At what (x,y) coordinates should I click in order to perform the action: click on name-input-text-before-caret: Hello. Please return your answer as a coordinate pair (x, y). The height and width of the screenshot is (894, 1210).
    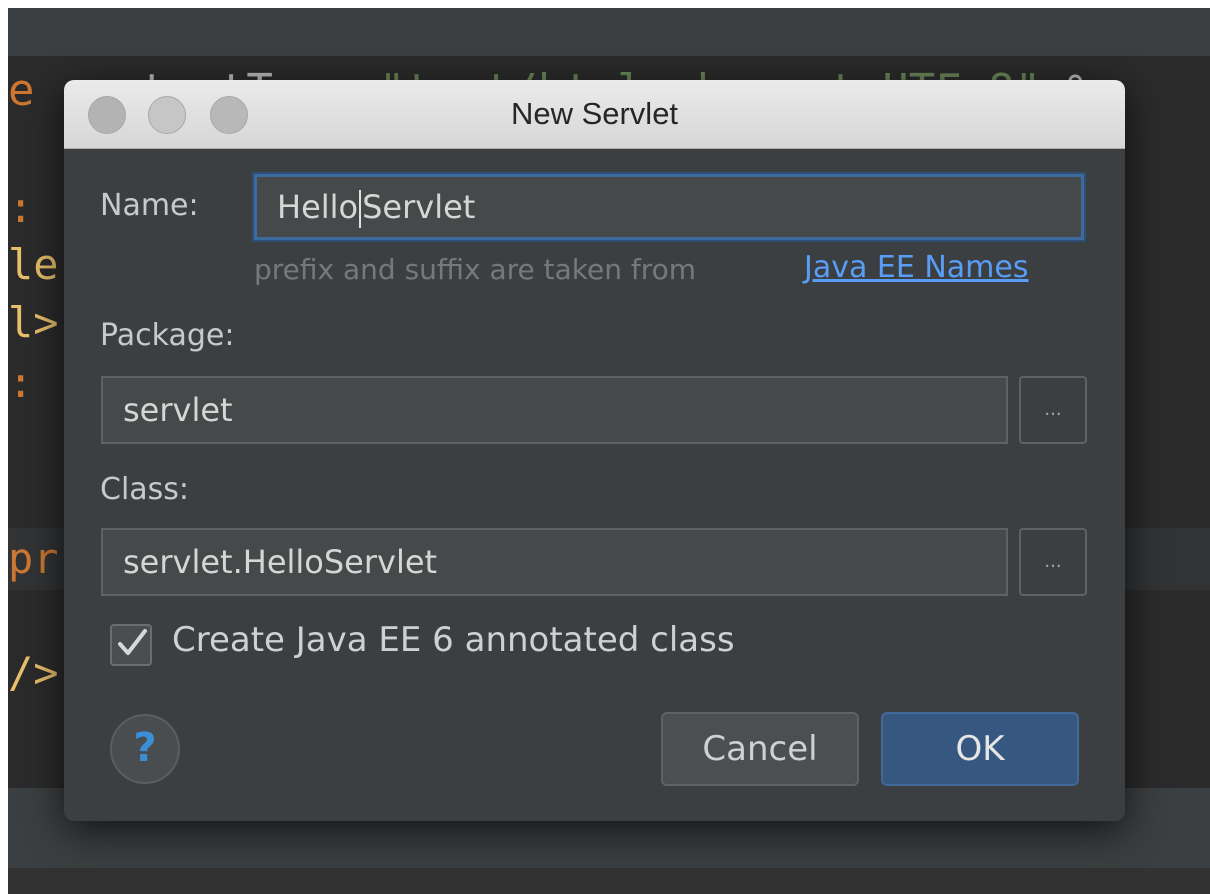
    Looking at the image, I should click on (318, 207).